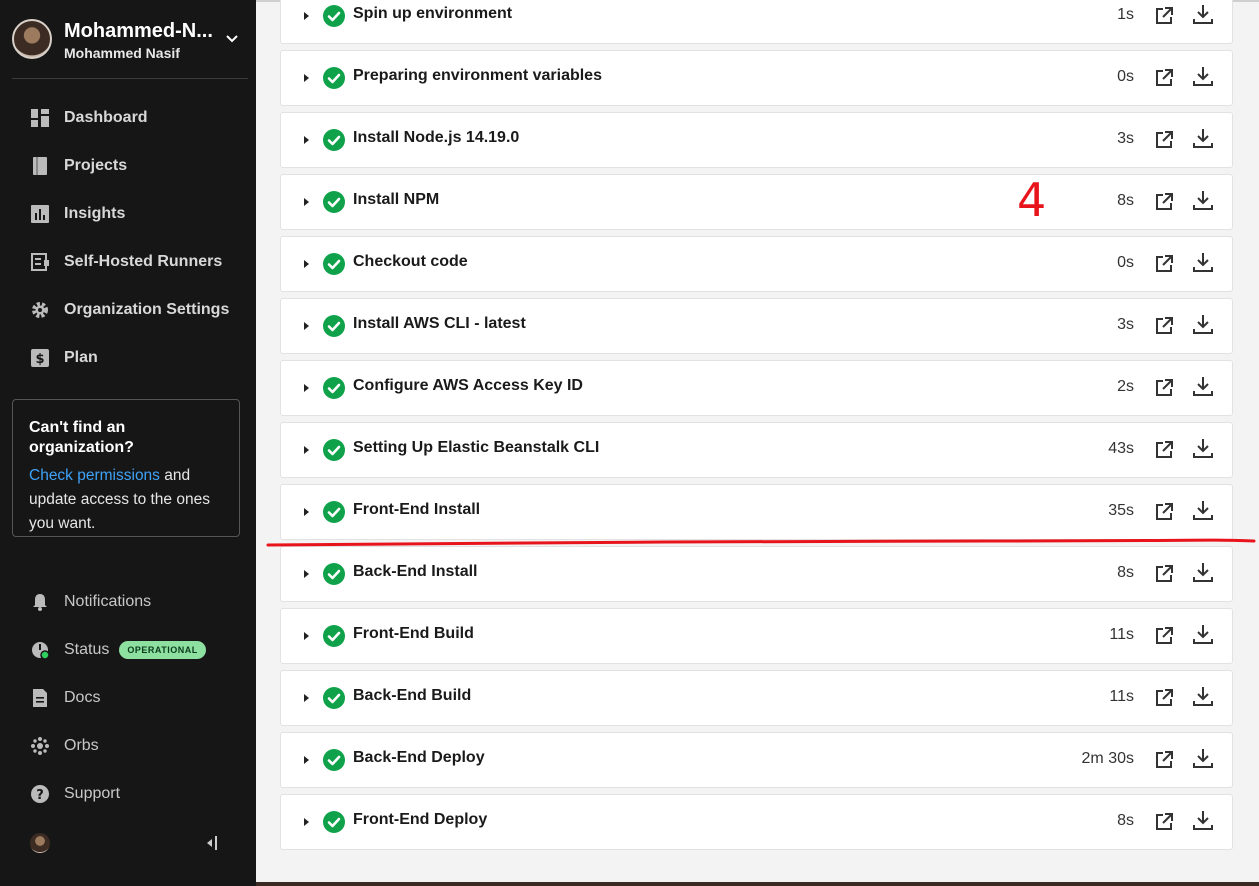  What do you see at coordinates (756, 636) in the screenshot?
I see `step-row: Front-End Build 11s` at bounding box center [756, 636].